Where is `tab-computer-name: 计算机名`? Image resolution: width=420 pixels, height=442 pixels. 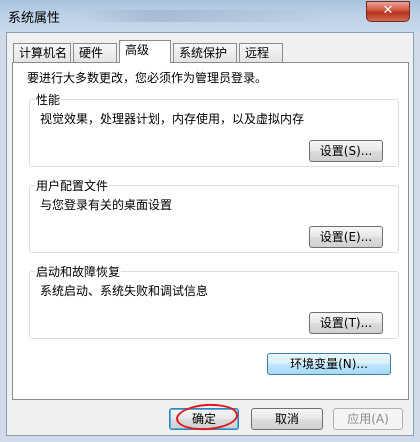
tab-computer-name: 计算机名 is located at coordinates (42, 52).